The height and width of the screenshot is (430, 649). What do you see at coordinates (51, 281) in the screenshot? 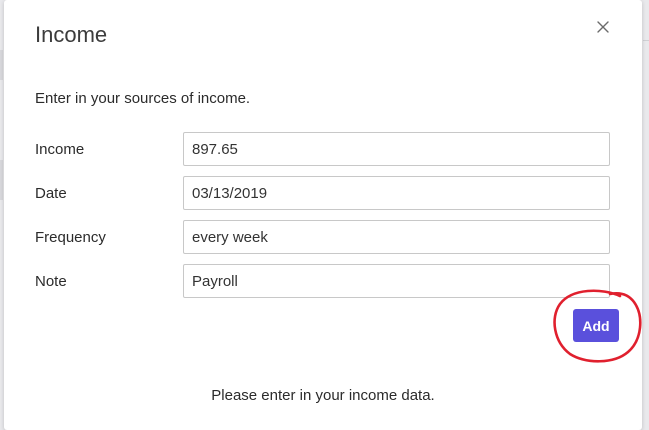
I see `note-label: Note` at bounding box center [51, 281].